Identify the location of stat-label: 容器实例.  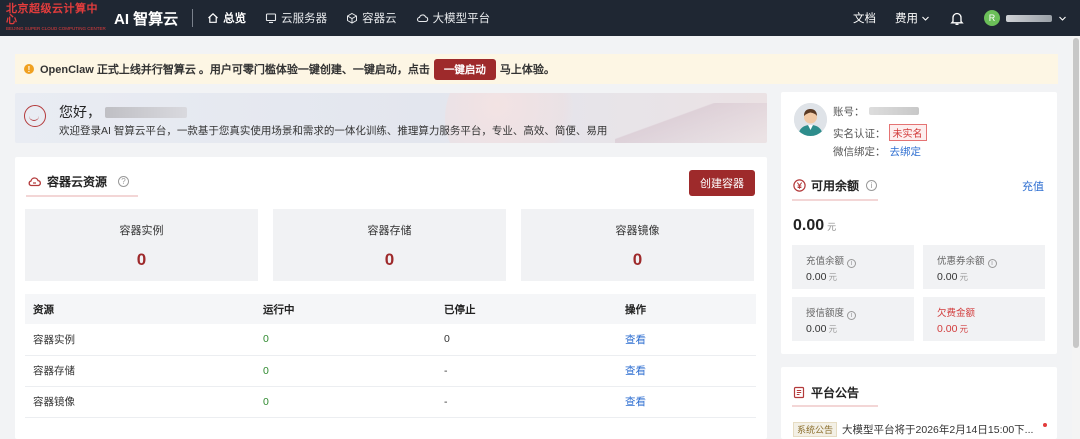
(141, 231).